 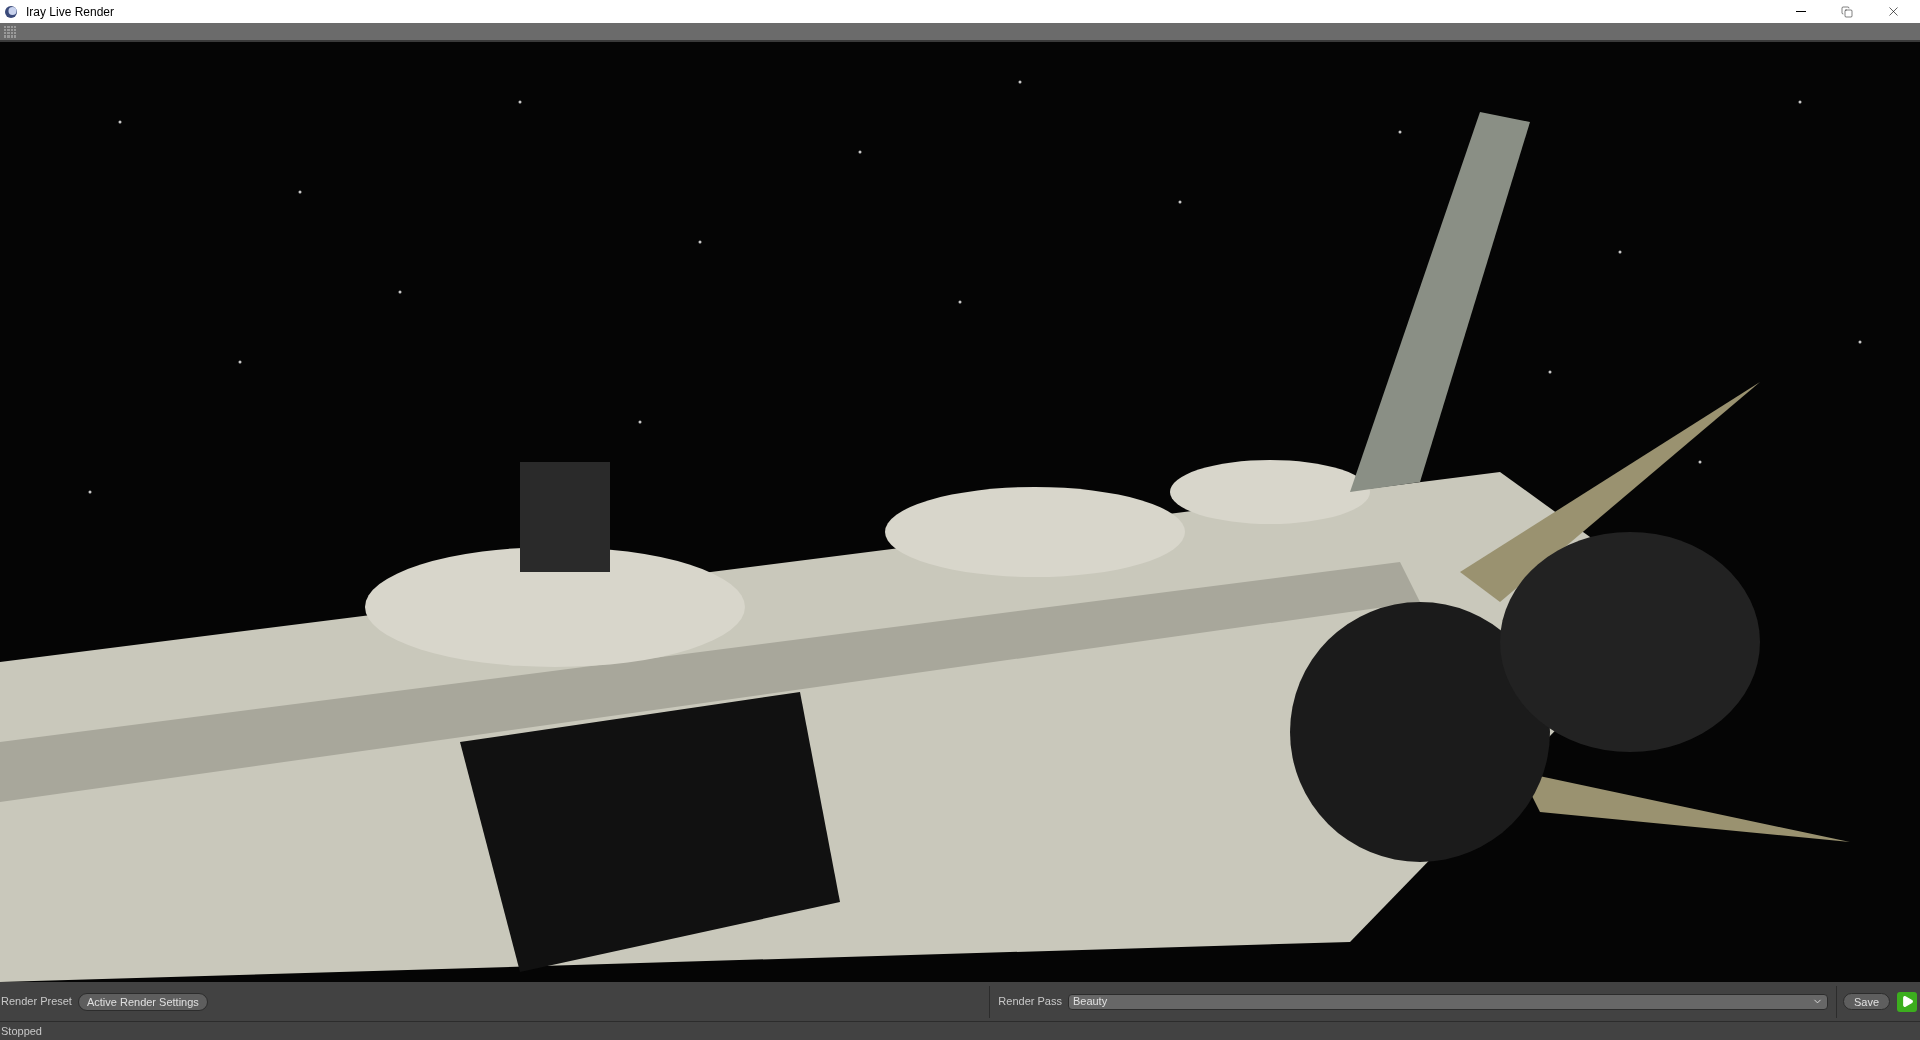 What do you see at coordinates (70, 12) in the screenshot?
I see `window-title: Iray Live Render` at bounding box center [70, 12].